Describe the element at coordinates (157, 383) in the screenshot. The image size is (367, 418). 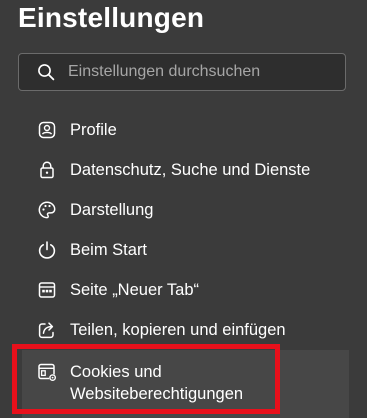
I see `nav-item-label: Cookies und Websiteberechtigungen` at that location.